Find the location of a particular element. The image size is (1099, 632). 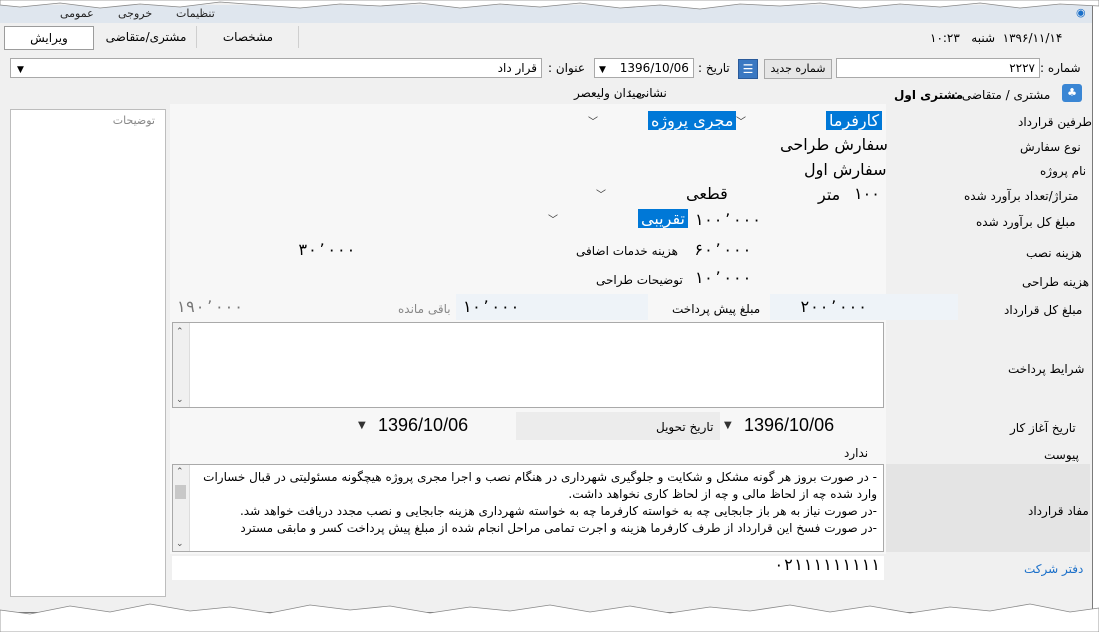

torn-edge-top is located at coordinates (549, 5).